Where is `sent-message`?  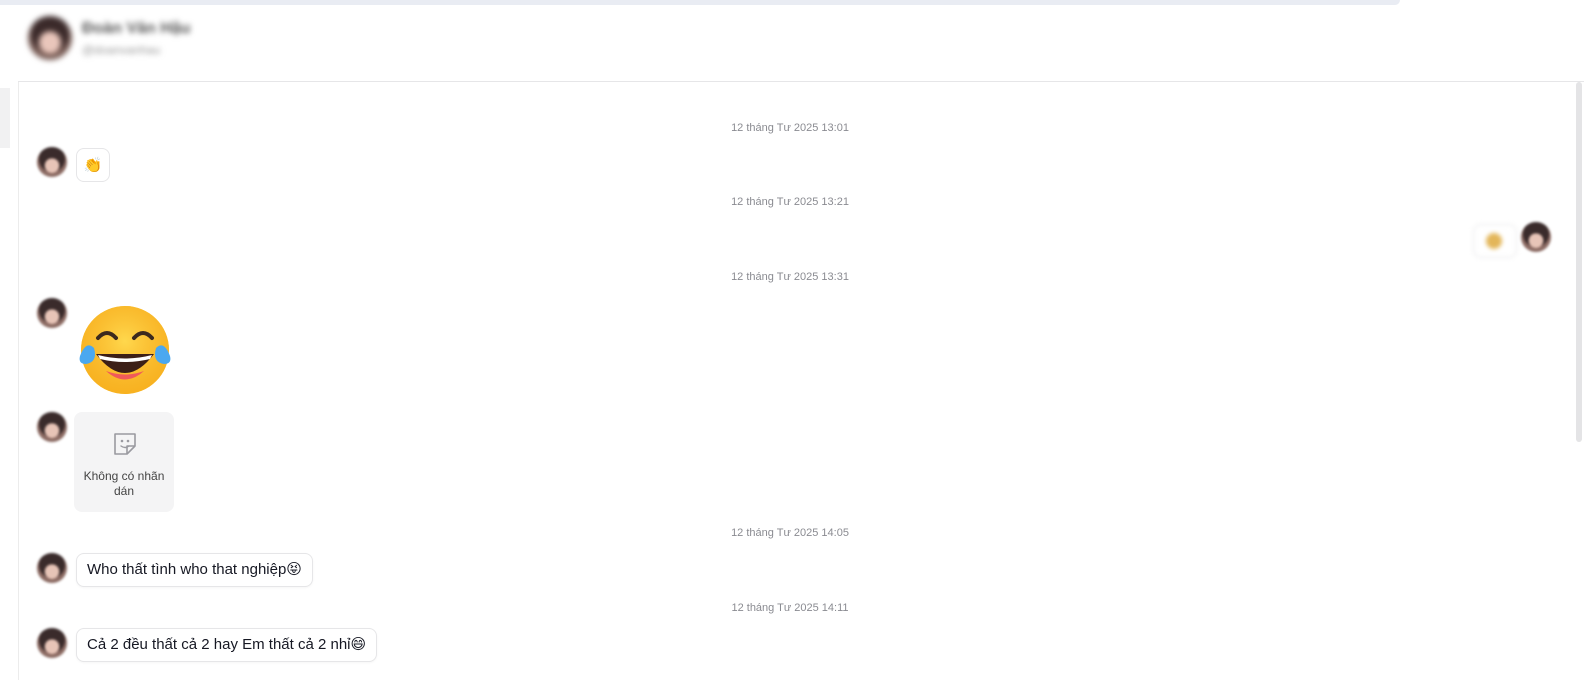
sent-message is located at coordinates (1495, 241).